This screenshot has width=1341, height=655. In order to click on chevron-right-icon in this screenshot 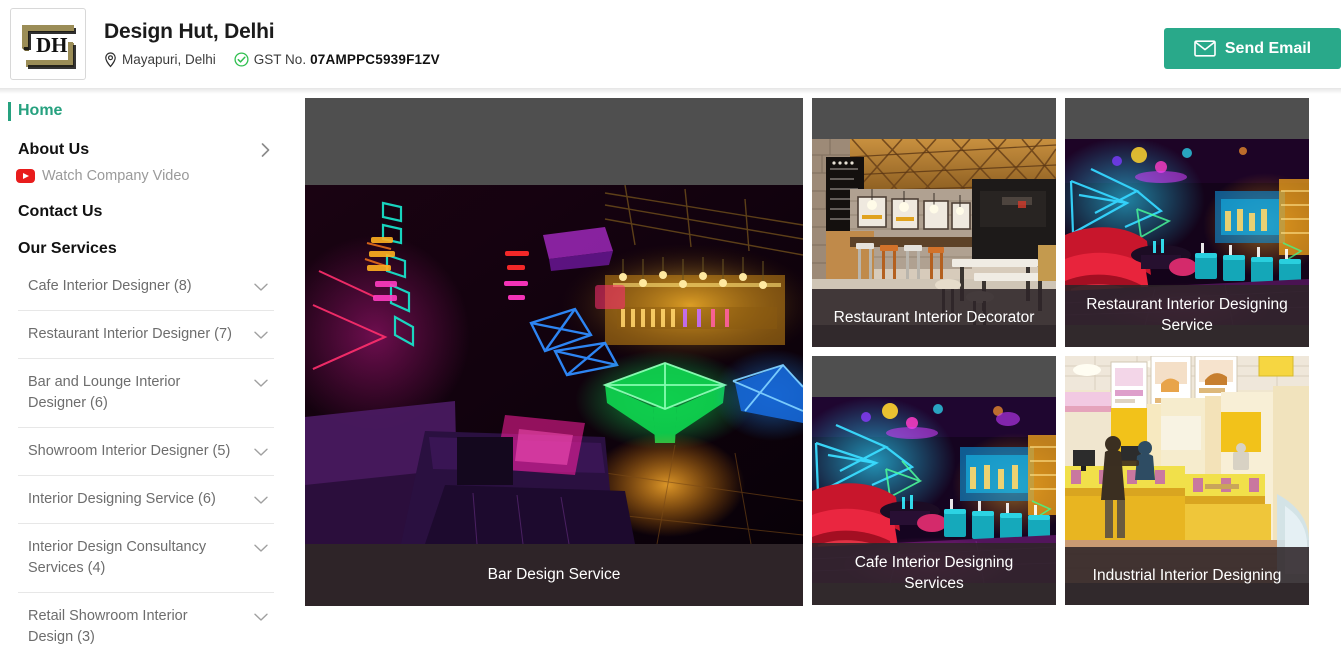, I will do `click(265, 150)`.